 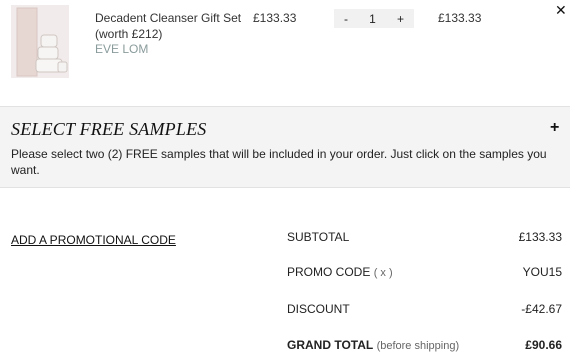 I want to click on quantity-stepper: - 1 +, so click(x=374, y=18).